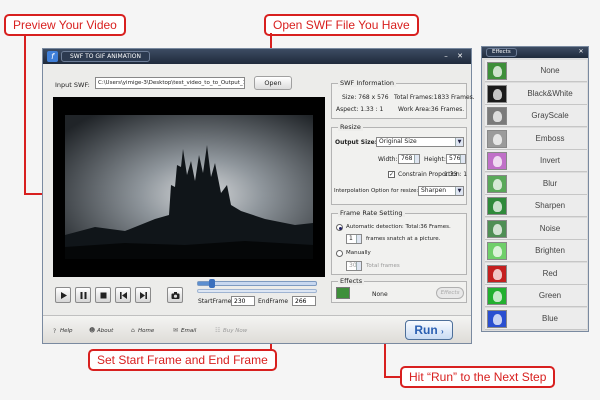  I want to click on effect-item: Blur, so click(536, 183).